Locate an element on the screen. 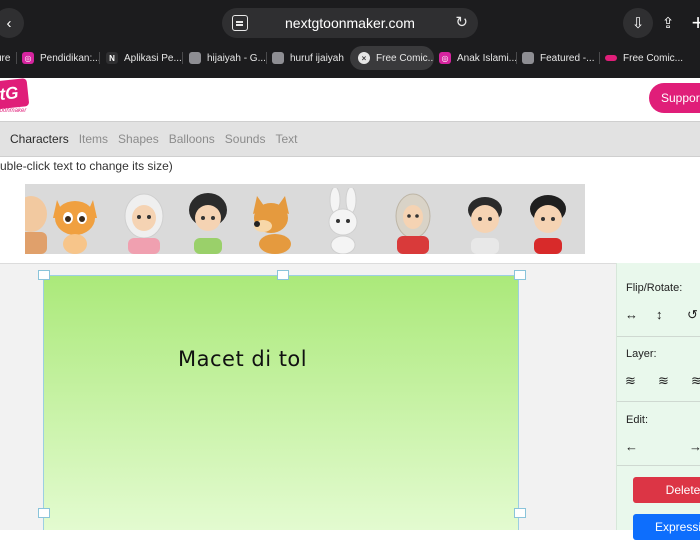 This screenshot has width=700, height=540. delete-label: Delete is located at coordinates (682, 490).